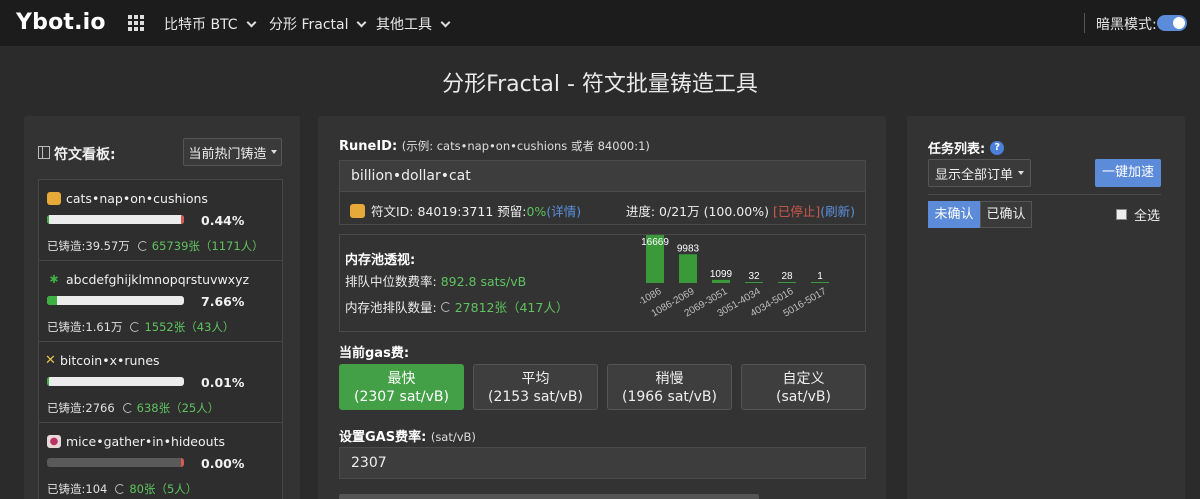 Image resolution: width=1200 pixels, height=499 pixels. What do you see at coordinates (318, 24) in the screenshot?
I see `nav-item-fractal: 分形 Fractal` at bounding box center [318, 24].